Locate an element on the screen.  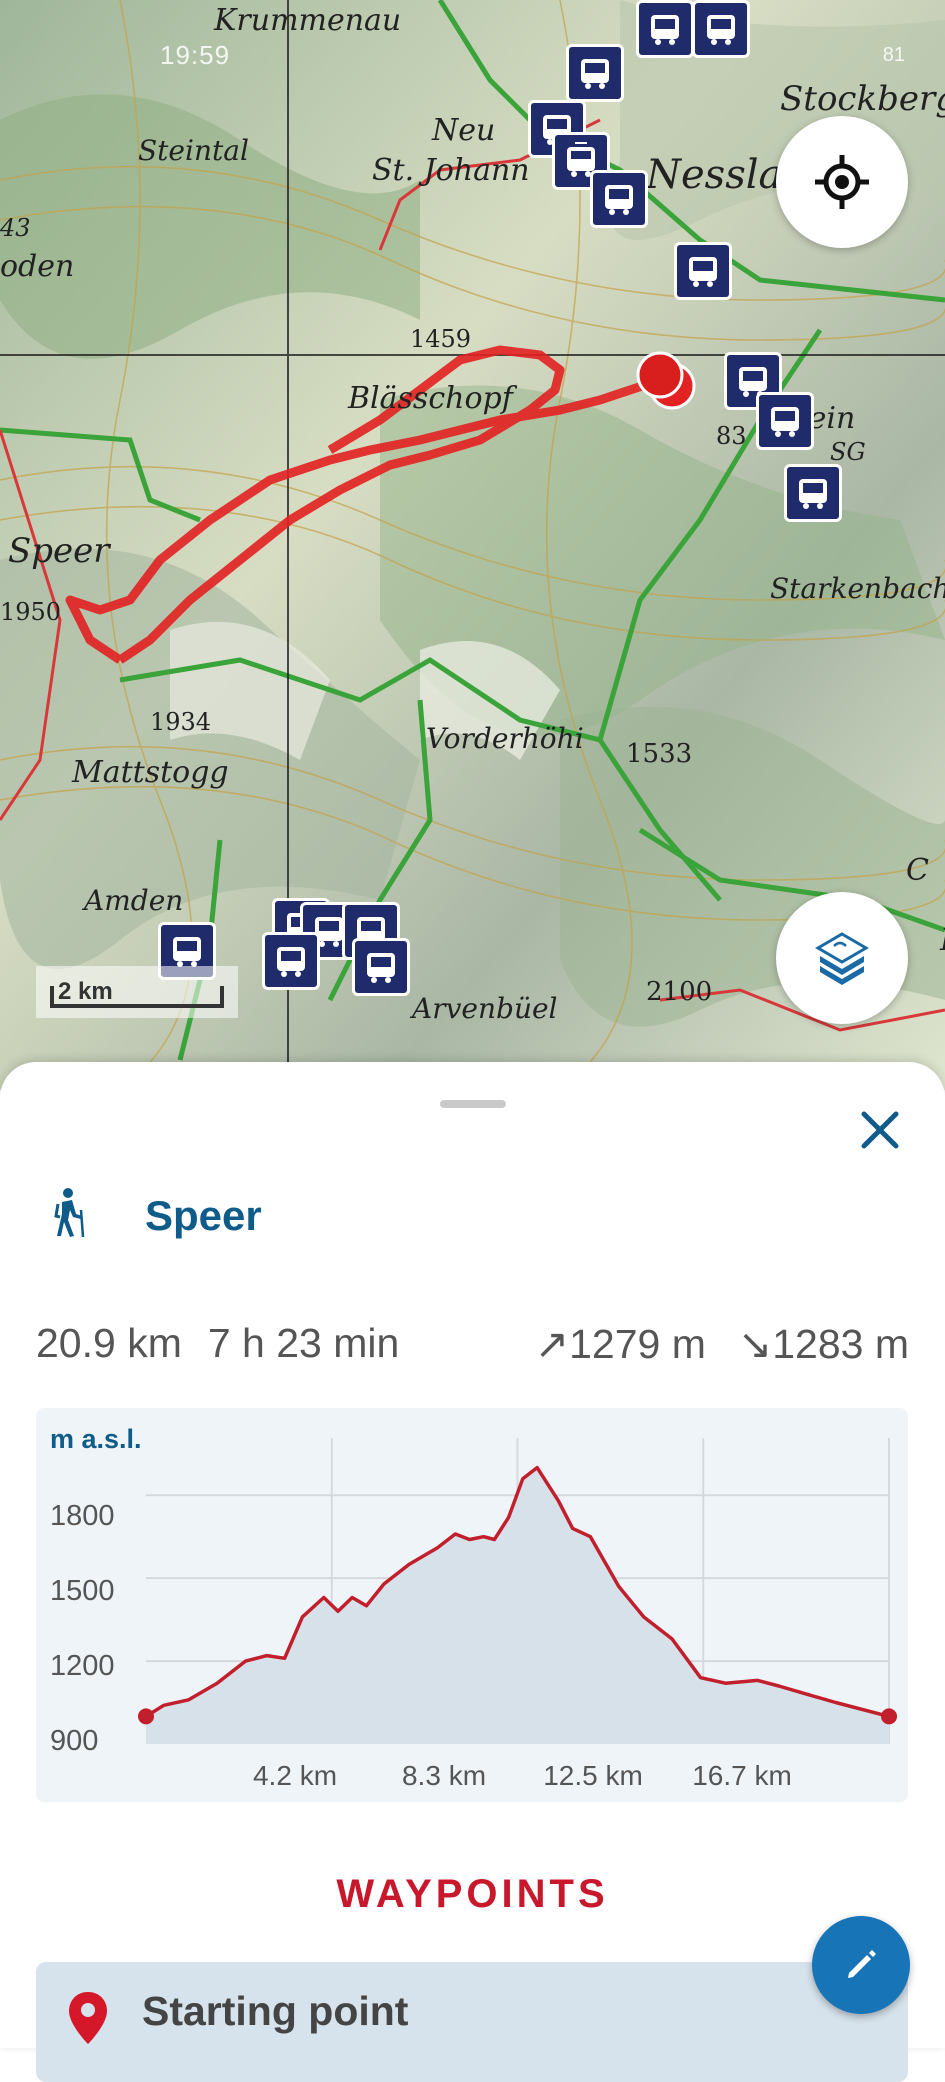
edit-route-button is located at coordinates (861, 1965).